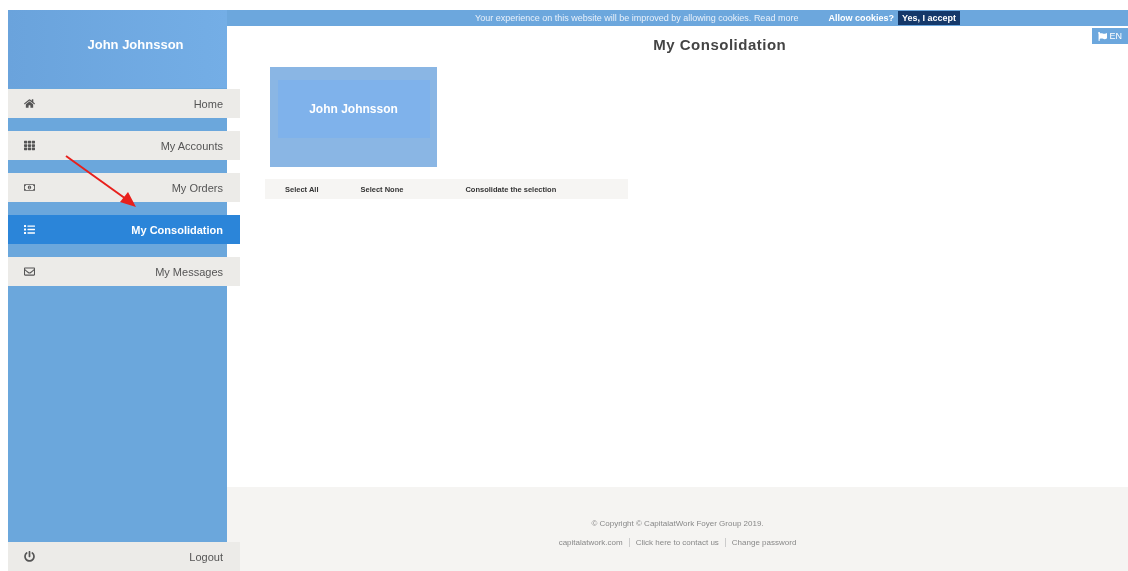  Describe the element at coordinates (124, 271) in the screenshot. I see `sidebar-item: My Messages` at that location.